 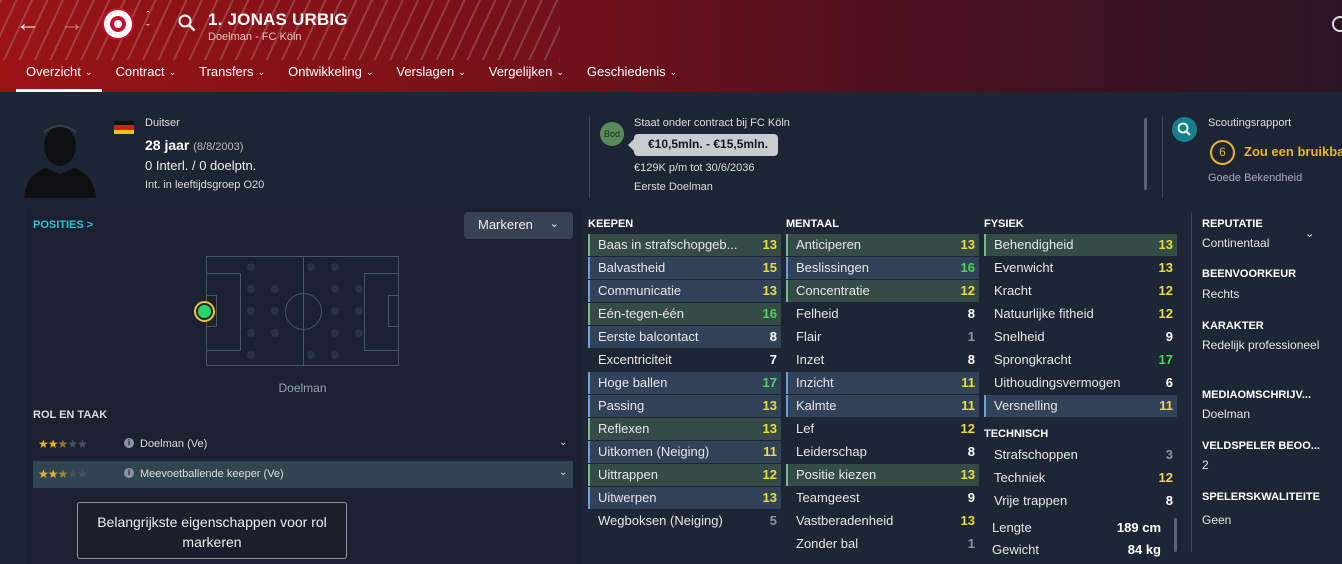 I want to click on attribute-row: Concentratie 12, so click(x=882, y=291).